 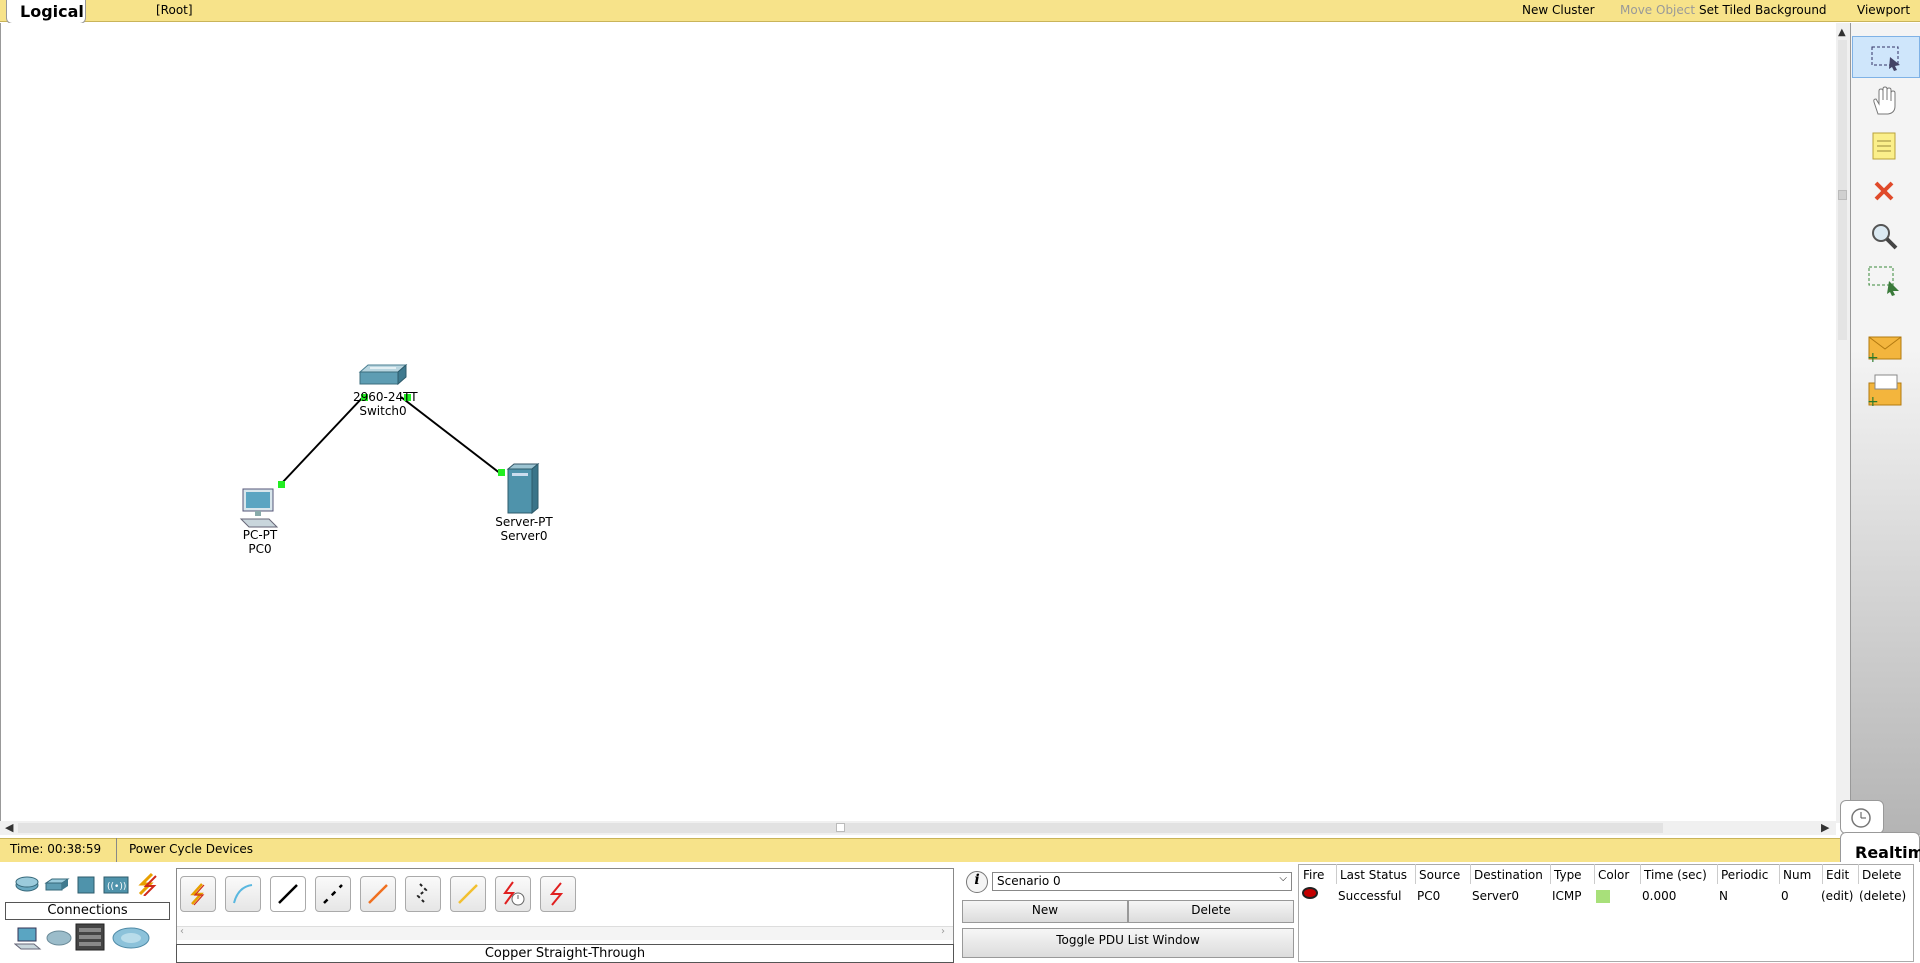 I want to click on pdu-delete-link: (delete), so click(x=1882, y=896).